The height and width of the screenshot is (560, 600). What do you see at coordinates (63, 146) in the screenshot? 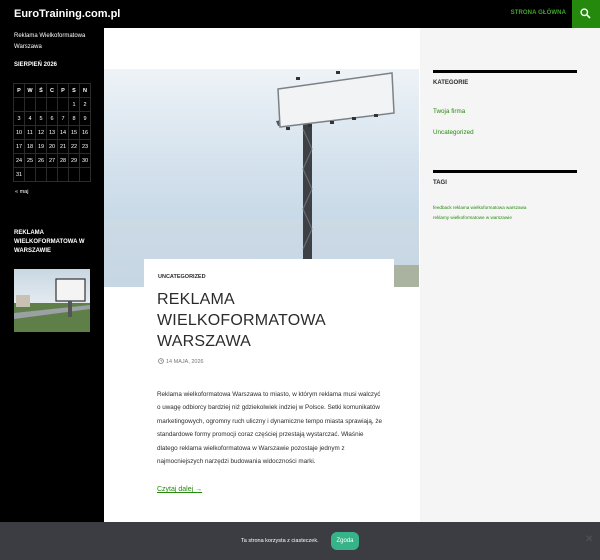
I see `calendar-day: 21` at bounding box center [63, 146].